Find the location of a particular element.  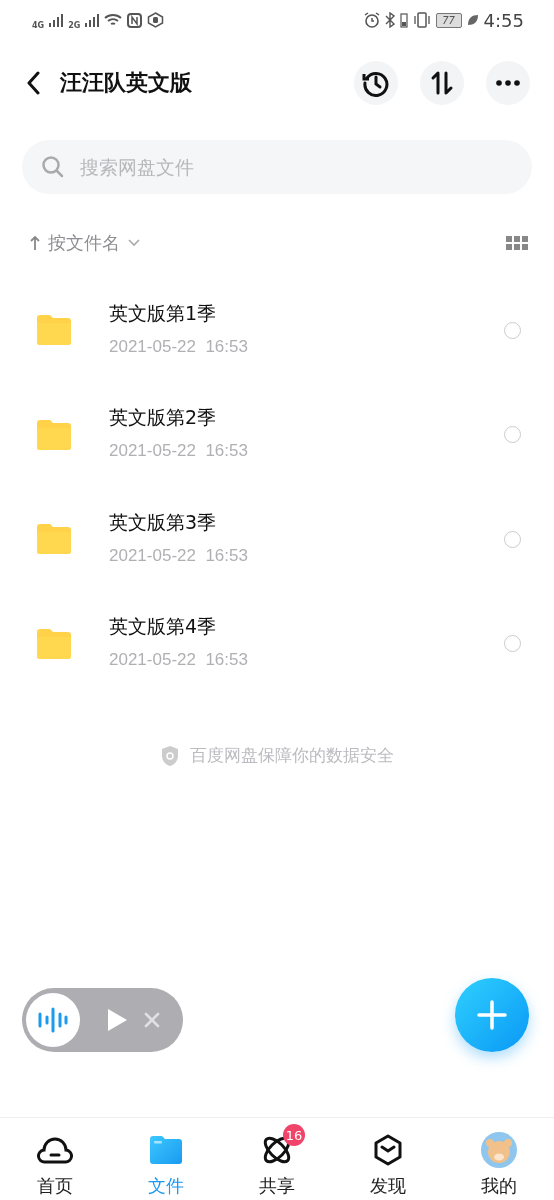

search-icon is located at coordinates (53, 167).